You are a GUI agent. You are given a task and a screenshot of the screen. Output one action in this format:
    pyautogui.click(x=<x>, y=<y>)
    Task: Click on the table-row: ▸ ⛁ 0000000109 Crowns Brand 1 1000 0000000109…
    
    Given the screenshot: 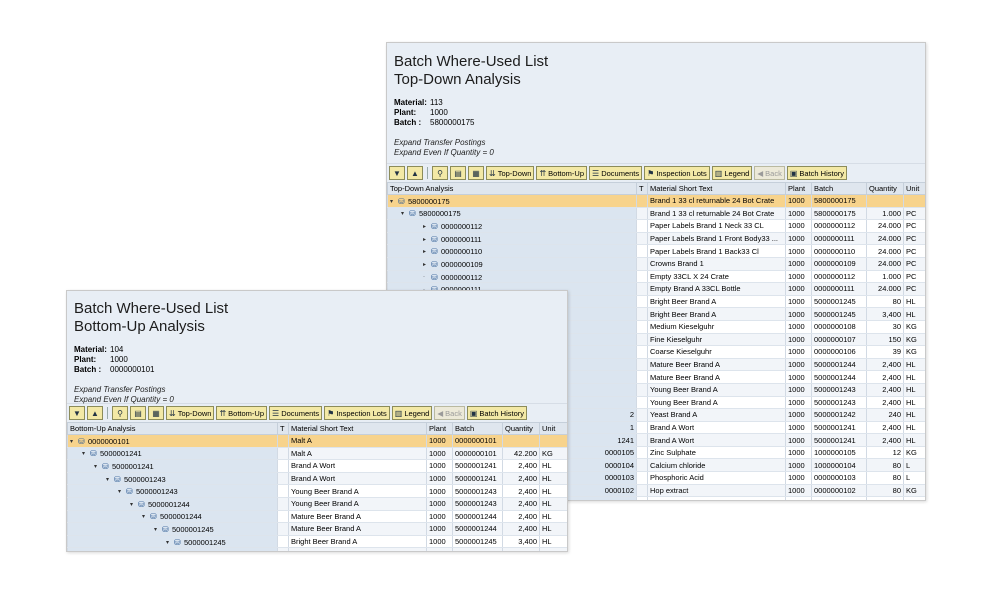 What is the action you would take?
    pyautogui.click(x=656, y=264)
    